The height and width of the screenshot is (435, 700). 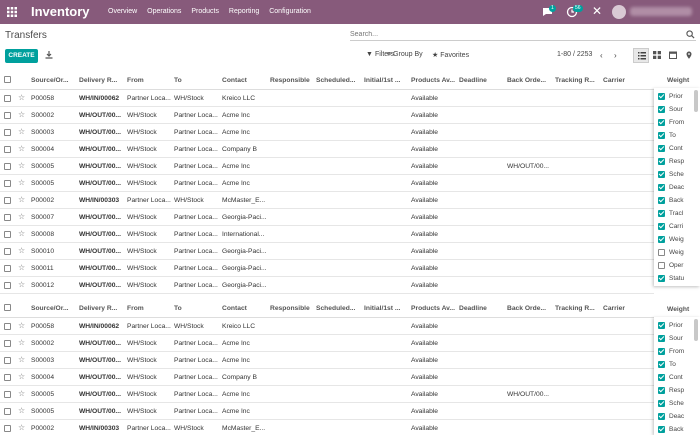 What do you see at coordinates (574, 54) in the screenshot?
I see `pager-value: 1-80 / 2253` at bounding box center [574, 54].